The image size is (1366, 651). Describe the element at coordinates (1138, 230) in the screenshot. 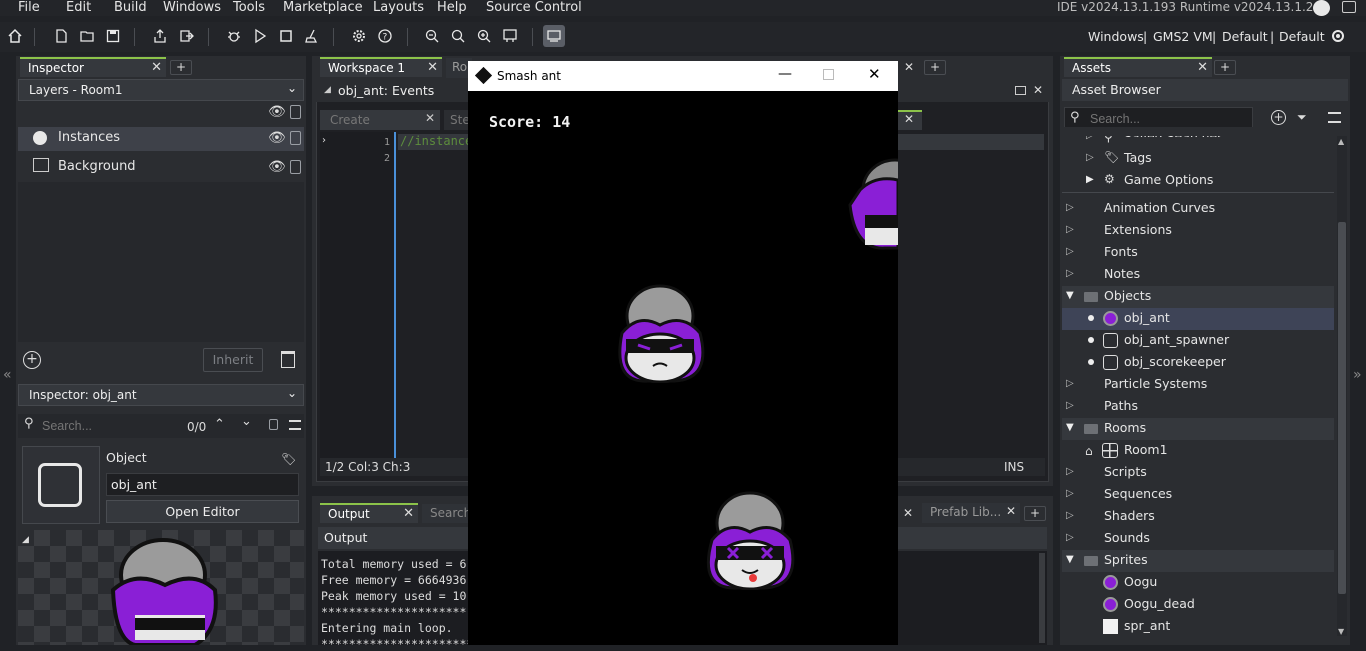

I see `folder-extensions: Extensions` at that location.